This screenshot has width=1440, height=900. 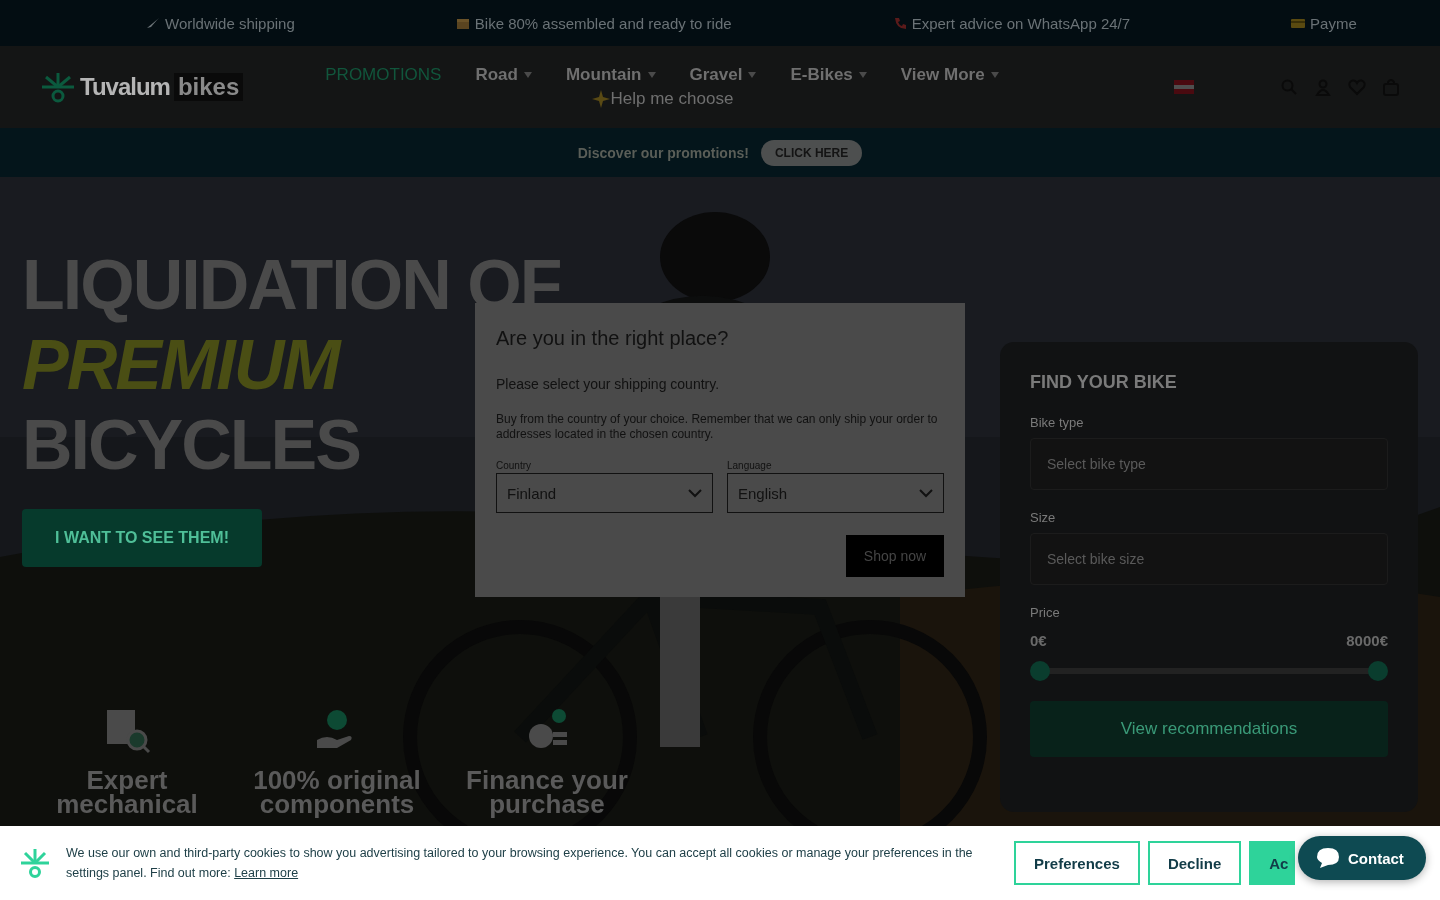 I want to click on select-field: Finland, so click(x=604, y=493).